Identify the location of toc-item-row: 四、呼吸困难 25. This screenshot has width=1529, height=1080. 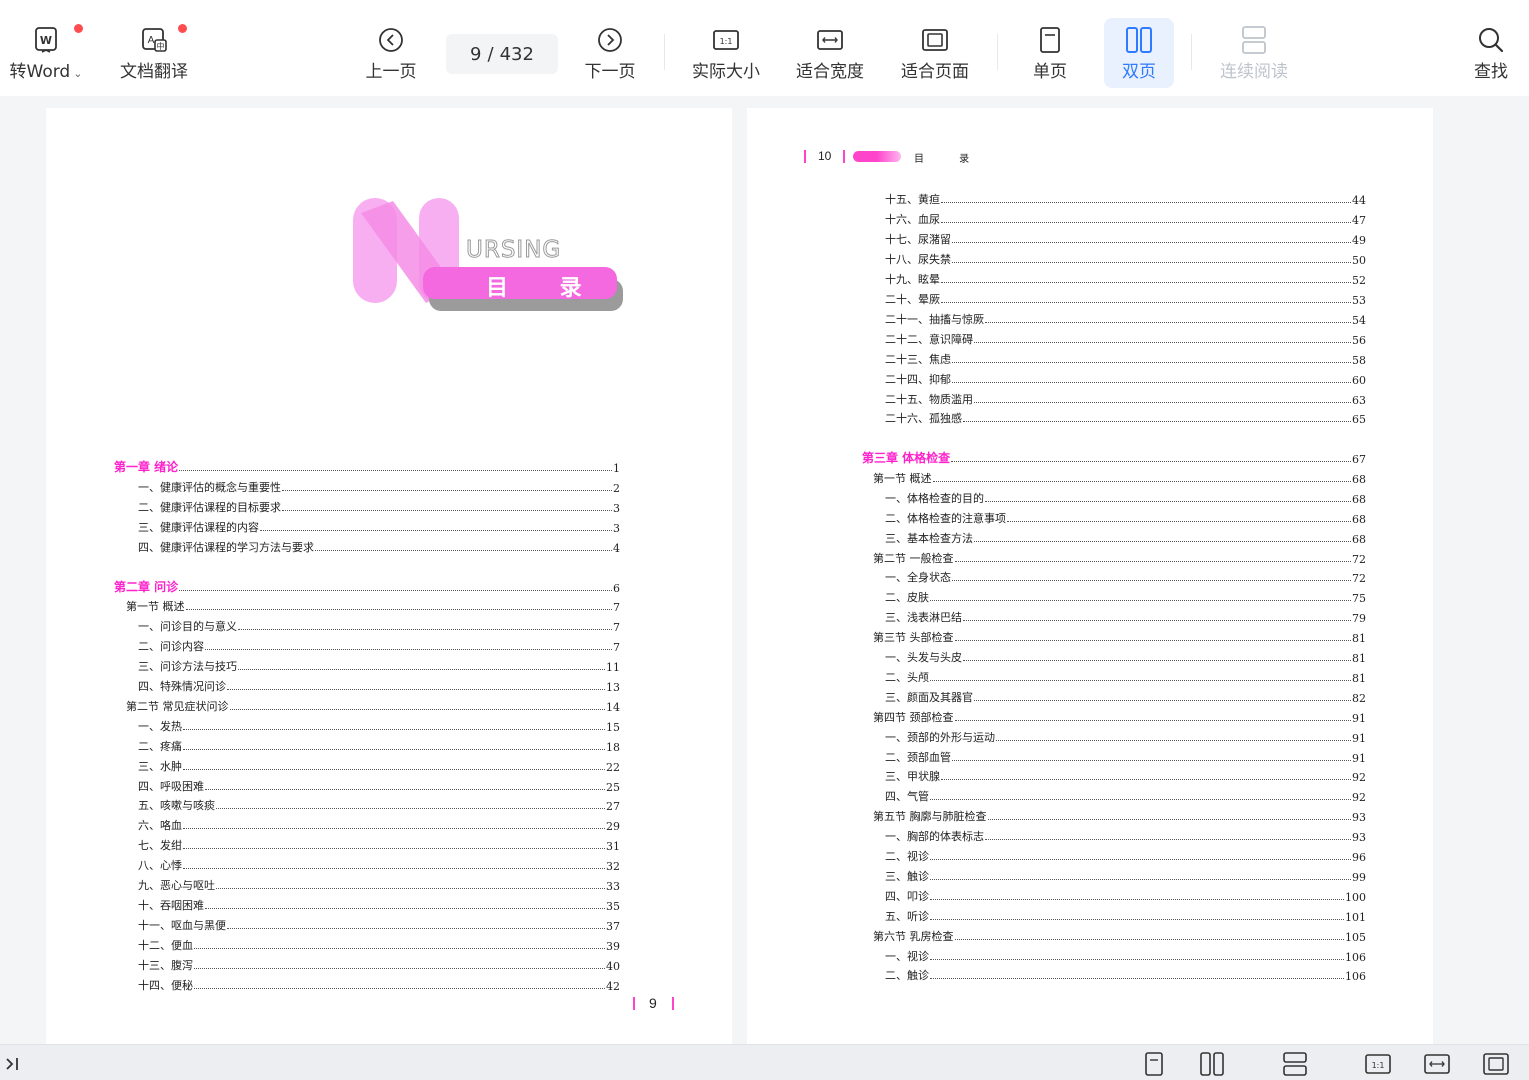
(379, 784).